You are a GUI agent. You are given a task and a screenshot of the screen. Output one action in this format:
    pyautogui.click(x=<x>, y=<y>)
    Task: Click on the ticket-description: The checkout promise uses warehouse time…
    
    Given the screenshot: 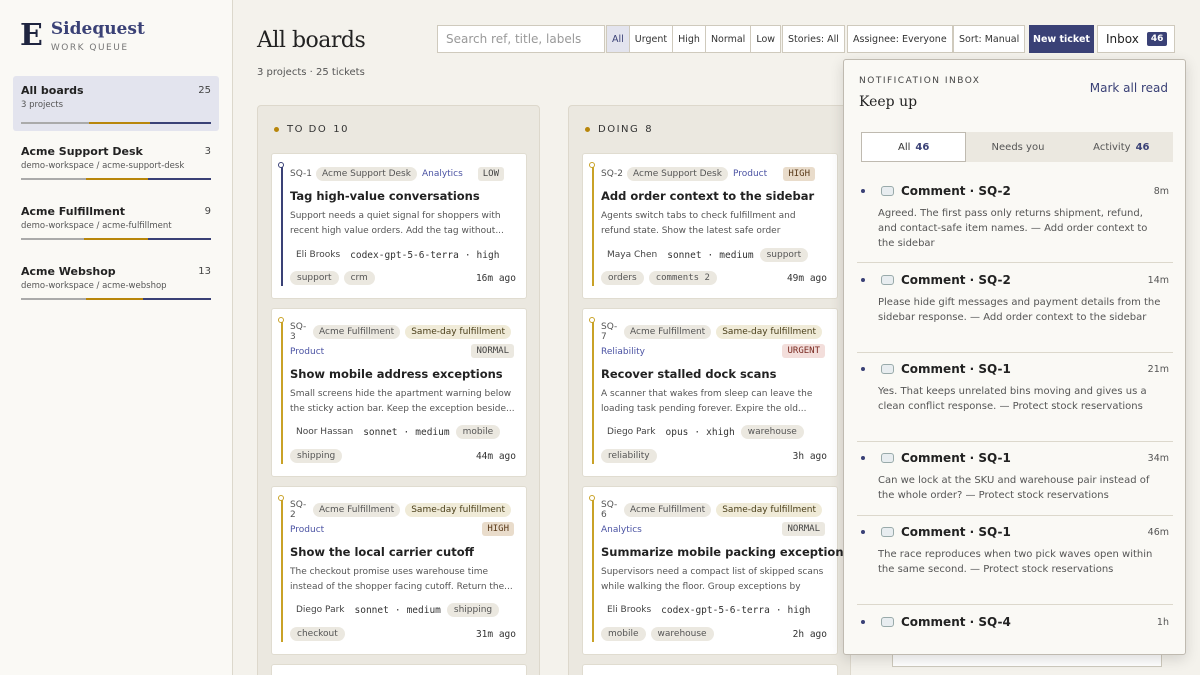 What is the action you would take?
    pyautogui.click(x=401, y=579)
    